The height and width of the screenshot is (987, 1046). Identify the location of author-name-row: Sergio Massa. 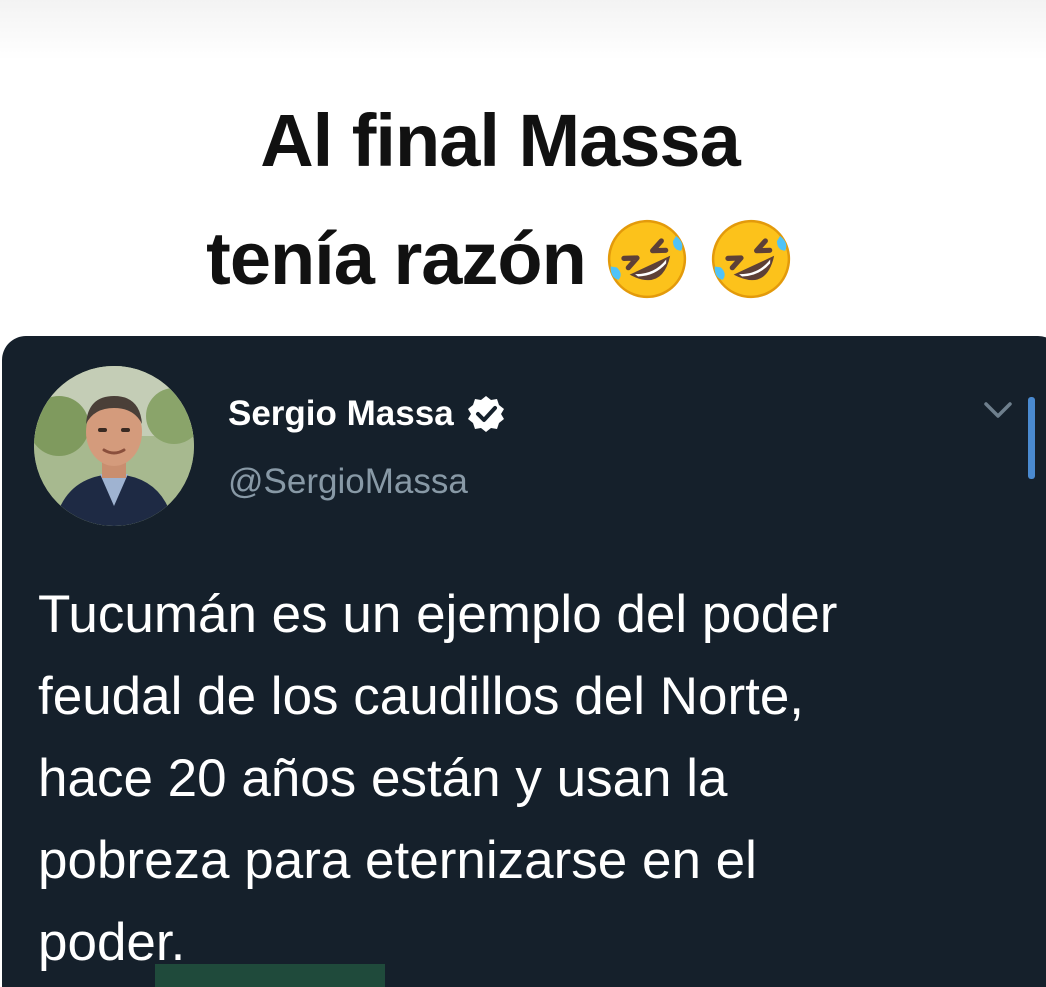
(367, 414).